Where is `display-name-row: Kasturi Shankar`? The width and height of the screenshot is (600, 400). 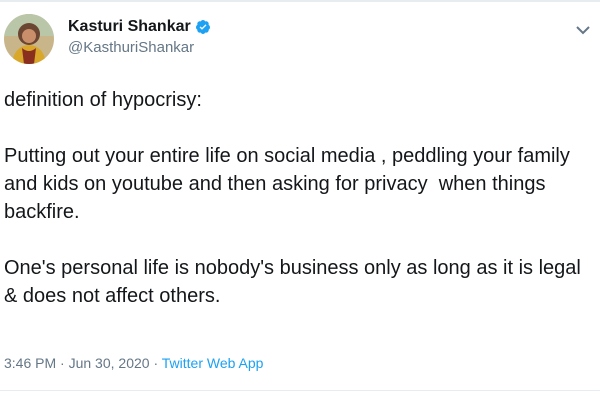
display-name-row: Kasturi Shankar is located at coordinates (139, 27).